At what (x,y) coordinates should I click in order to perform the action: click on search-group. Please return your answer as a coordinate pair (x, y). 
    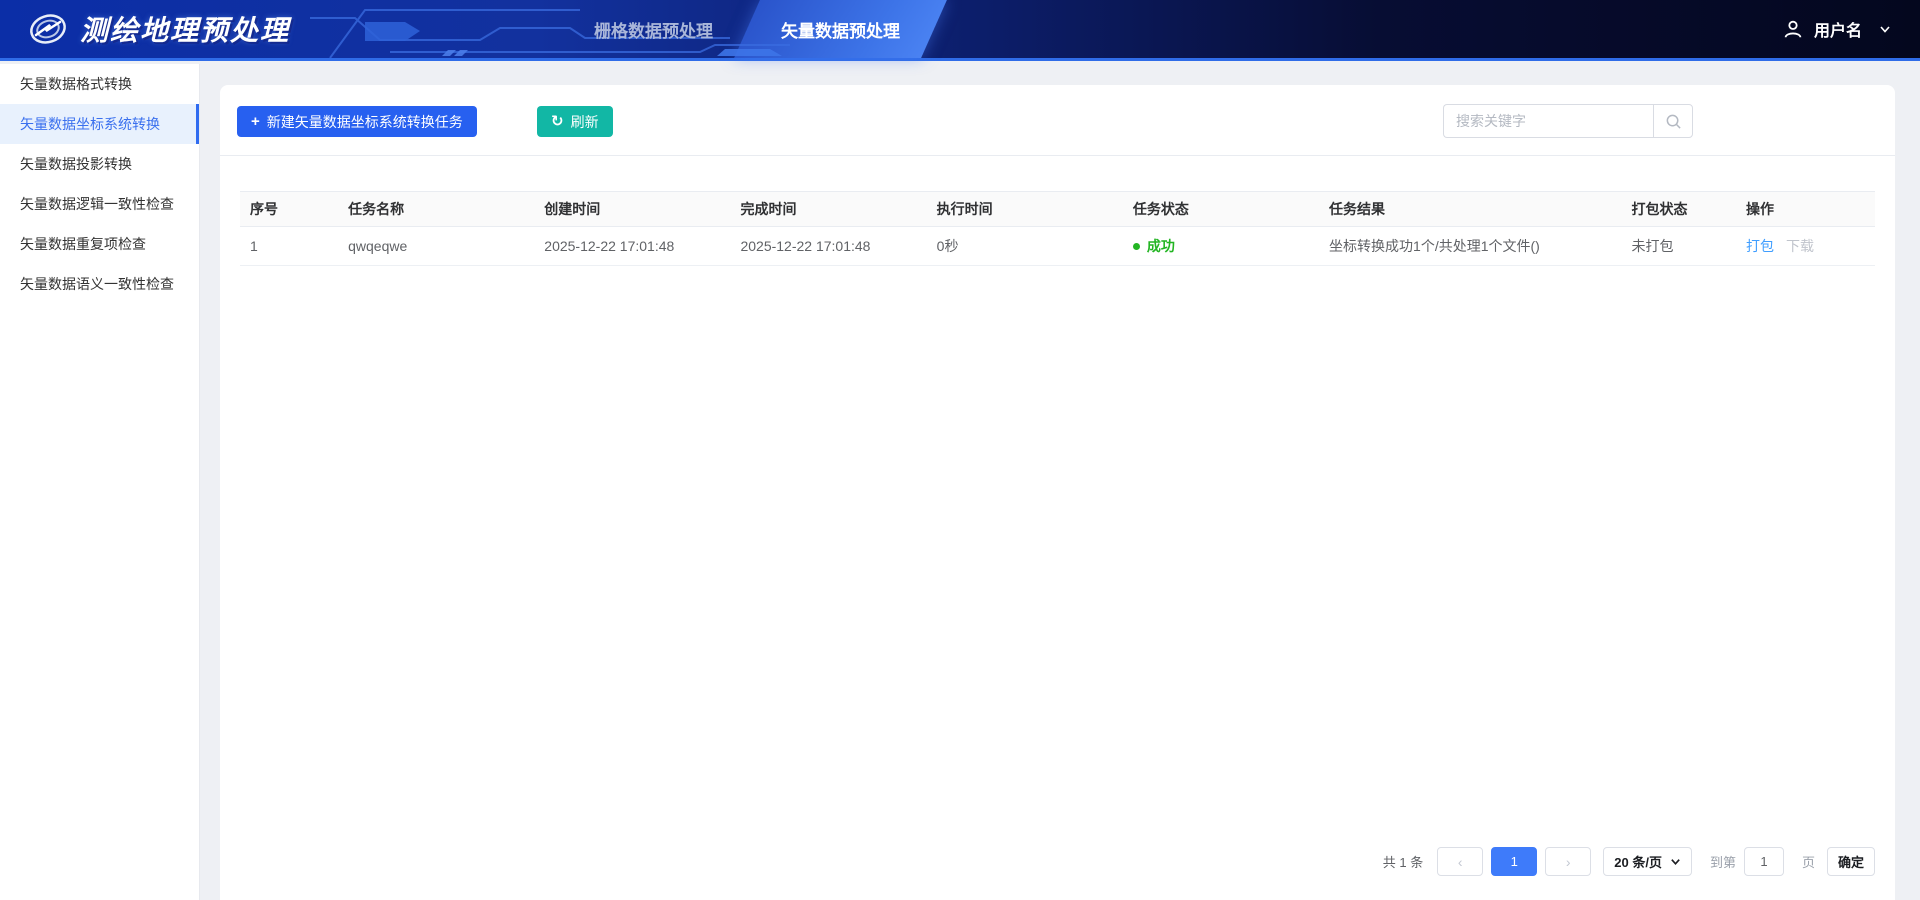
    Looking at the image, I should click on (1568, 121).